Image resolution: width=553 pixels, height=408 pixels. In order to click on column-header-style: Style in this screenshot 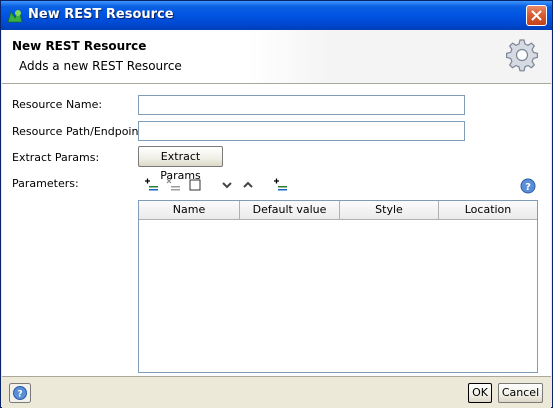, I will do `click(389, 210)`.